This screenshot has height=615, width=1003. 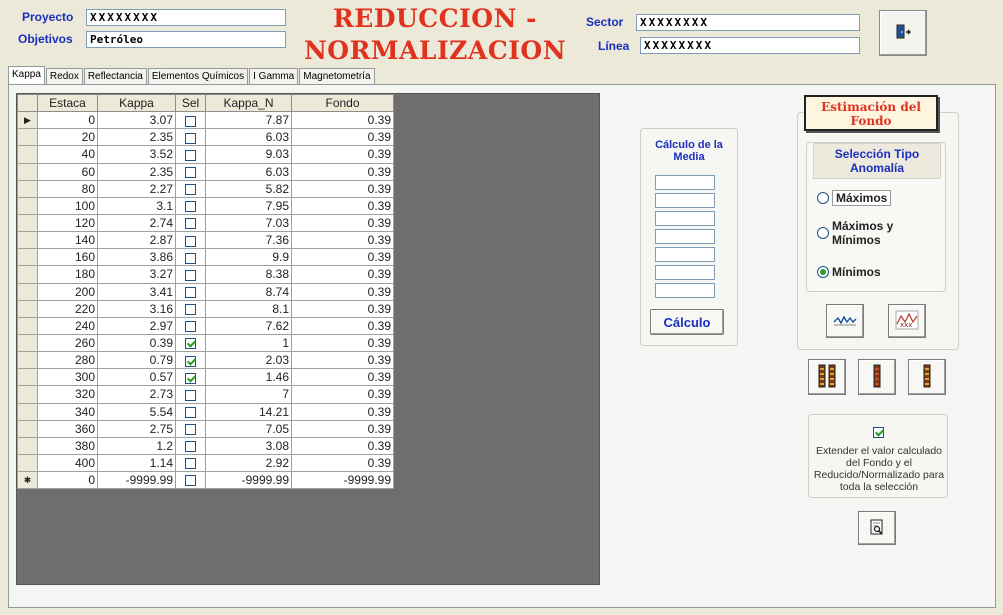 I want to click on right-column-button, so click(x=927, y=377).